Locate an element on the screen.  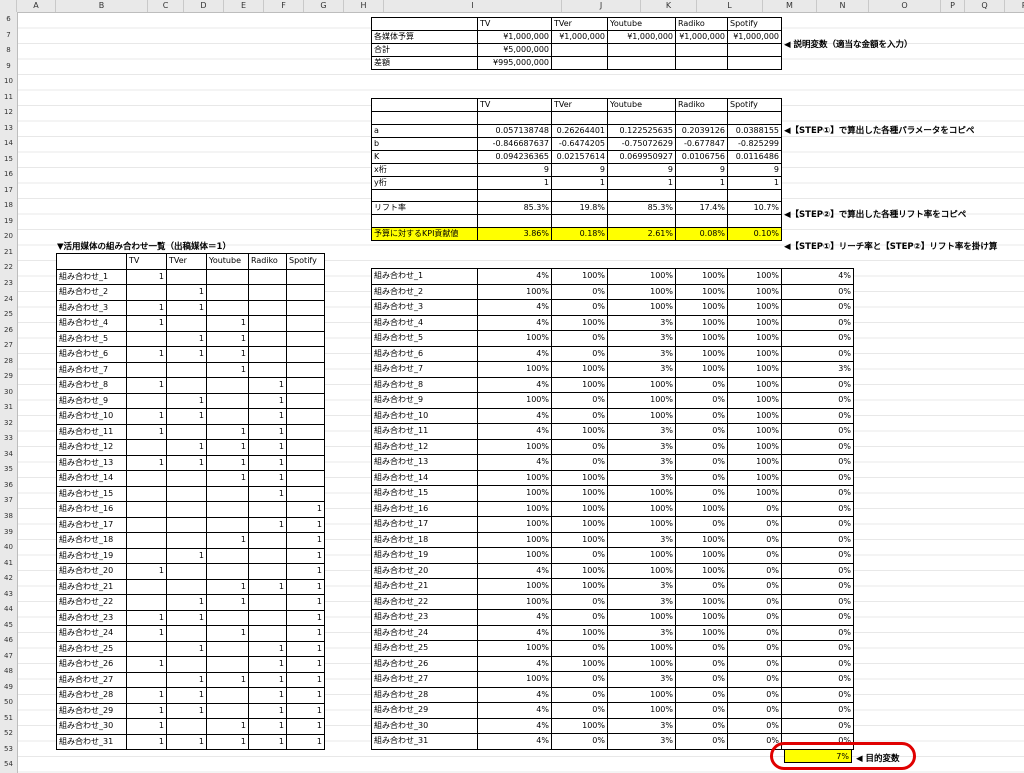
row-label-cell: K is located at coordinates (424, 156).